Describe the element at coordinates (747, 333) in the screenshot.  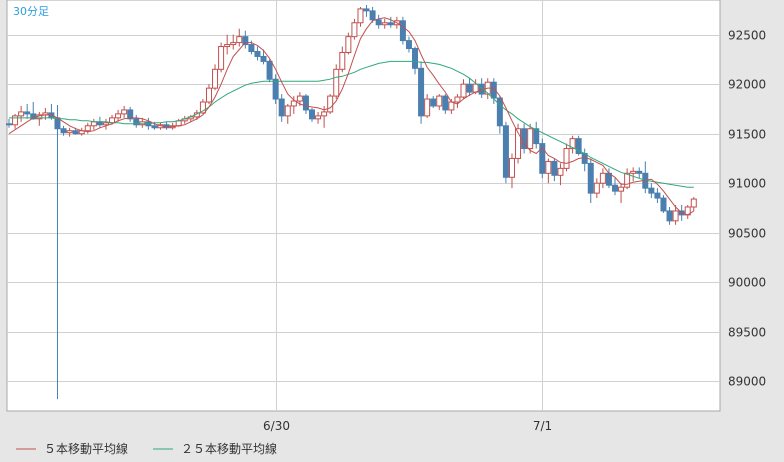
I see `y-tick-label: 89500` at that location.